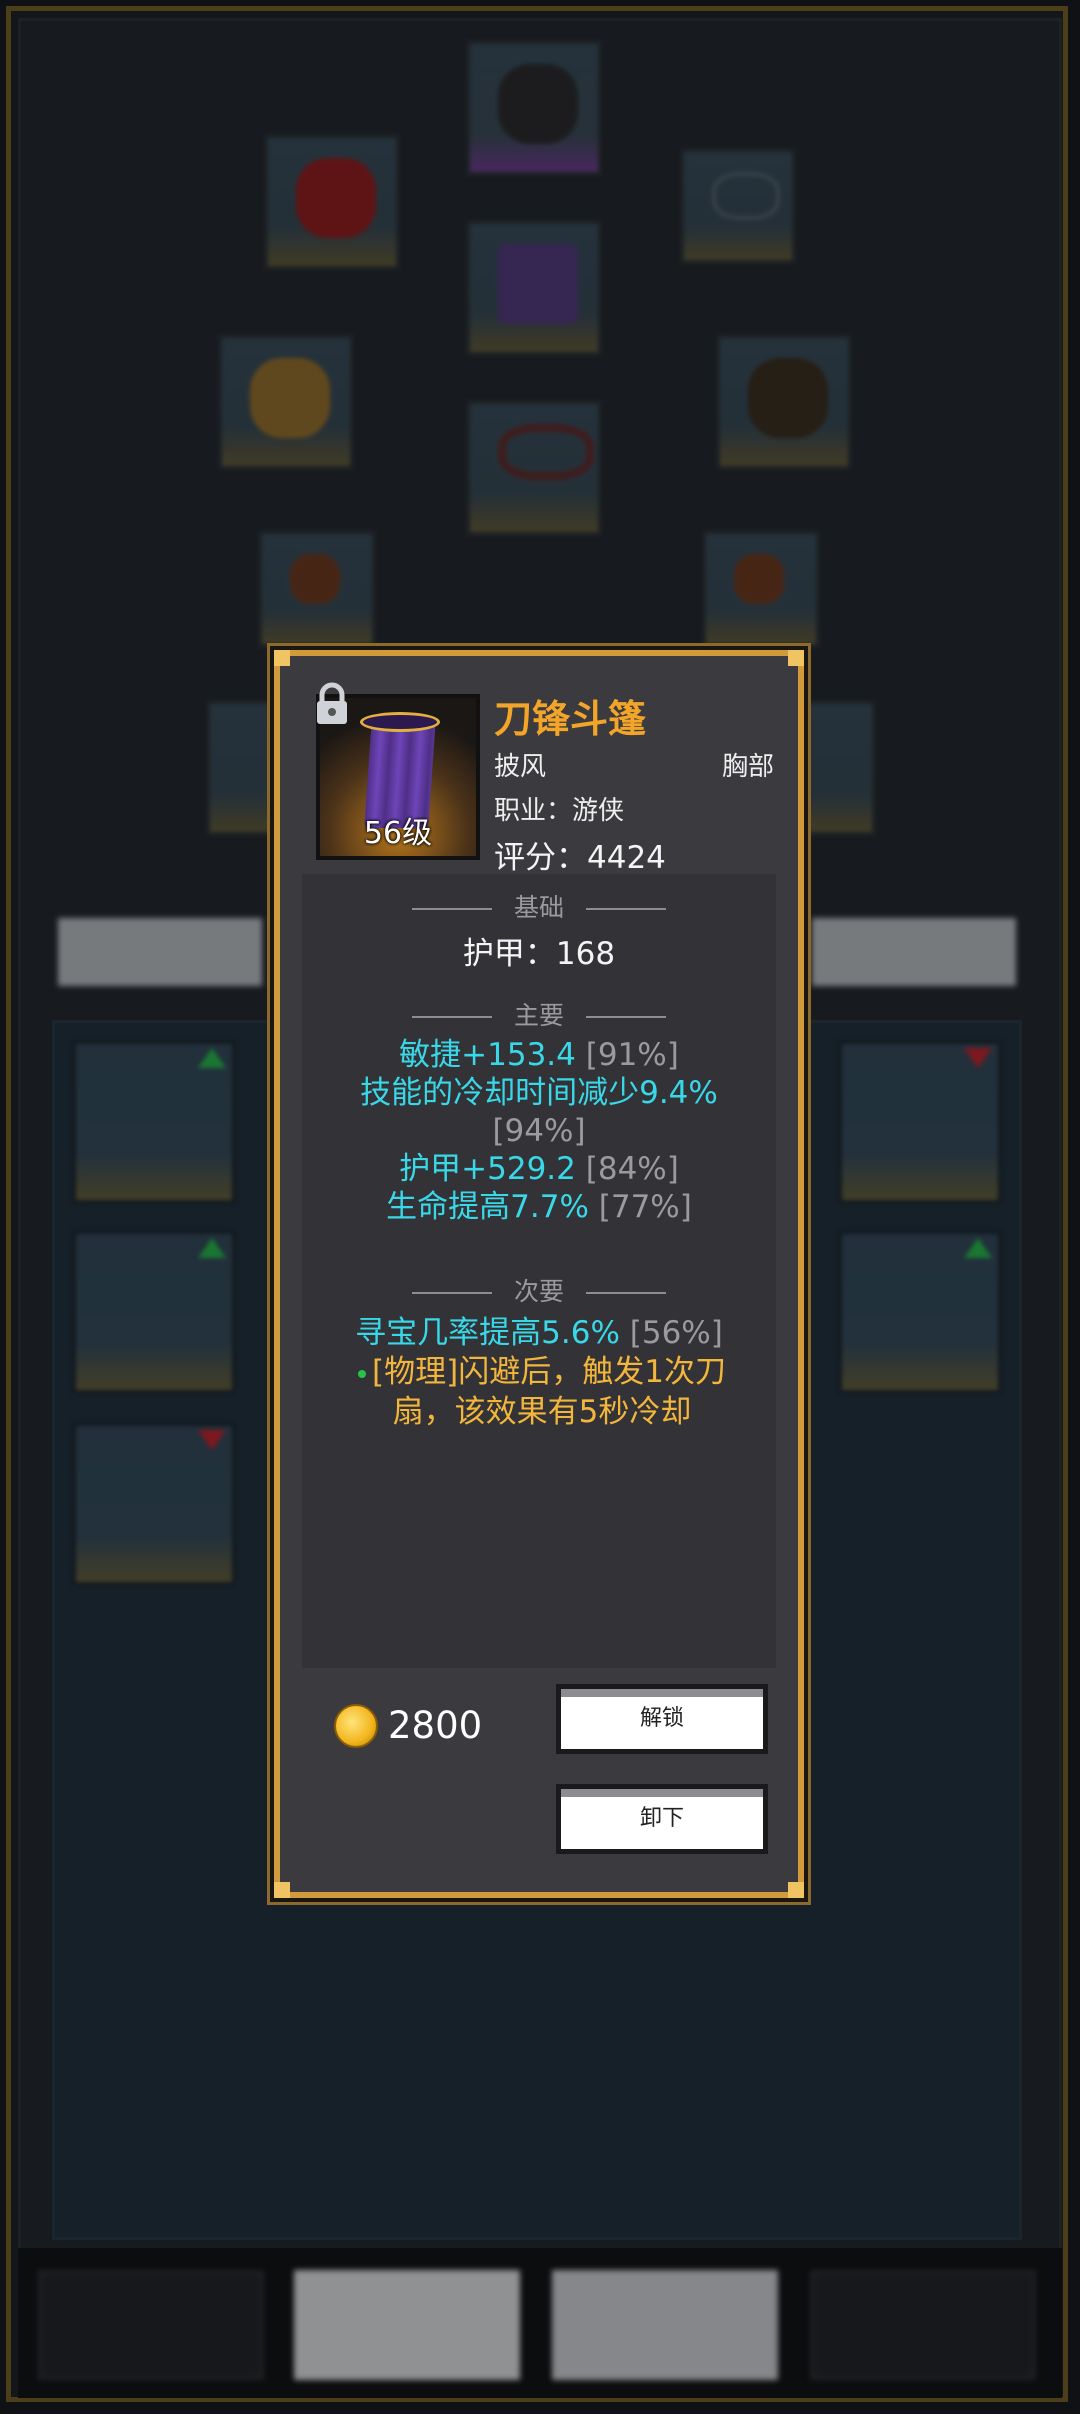 The image size is (1080, 2414). What do you see at coordinates (487, 1207) in the screenshot?
I see `stat-text: 生命提高7.7%` at bounding box center [487, 1207].